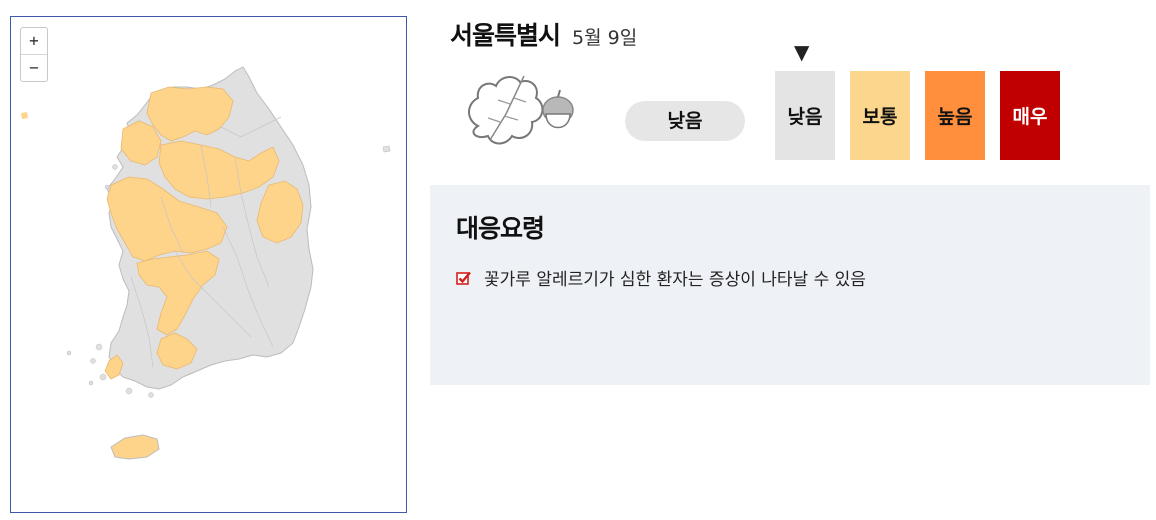  What do you see at coordinates (675, 280) in the screenshot?
I see `guide-item-text: 꽃가루 알레르기가 심한 환자는 증상이 나타날 수 있음` at bounding box center [675, 280].